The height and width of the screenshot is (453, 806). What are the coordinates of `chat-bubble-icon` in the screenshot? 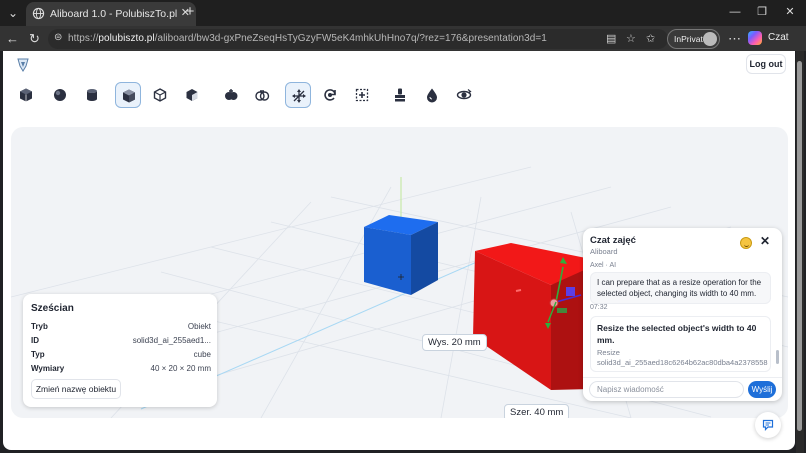 It's located at (768, 425).